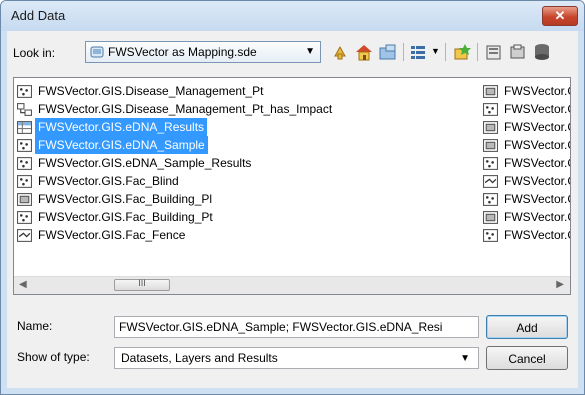  Describe the element at coordinates (182, 52) in the screenshot. I see `look-in-value: FWSVector as Mapping.sde` at that location.